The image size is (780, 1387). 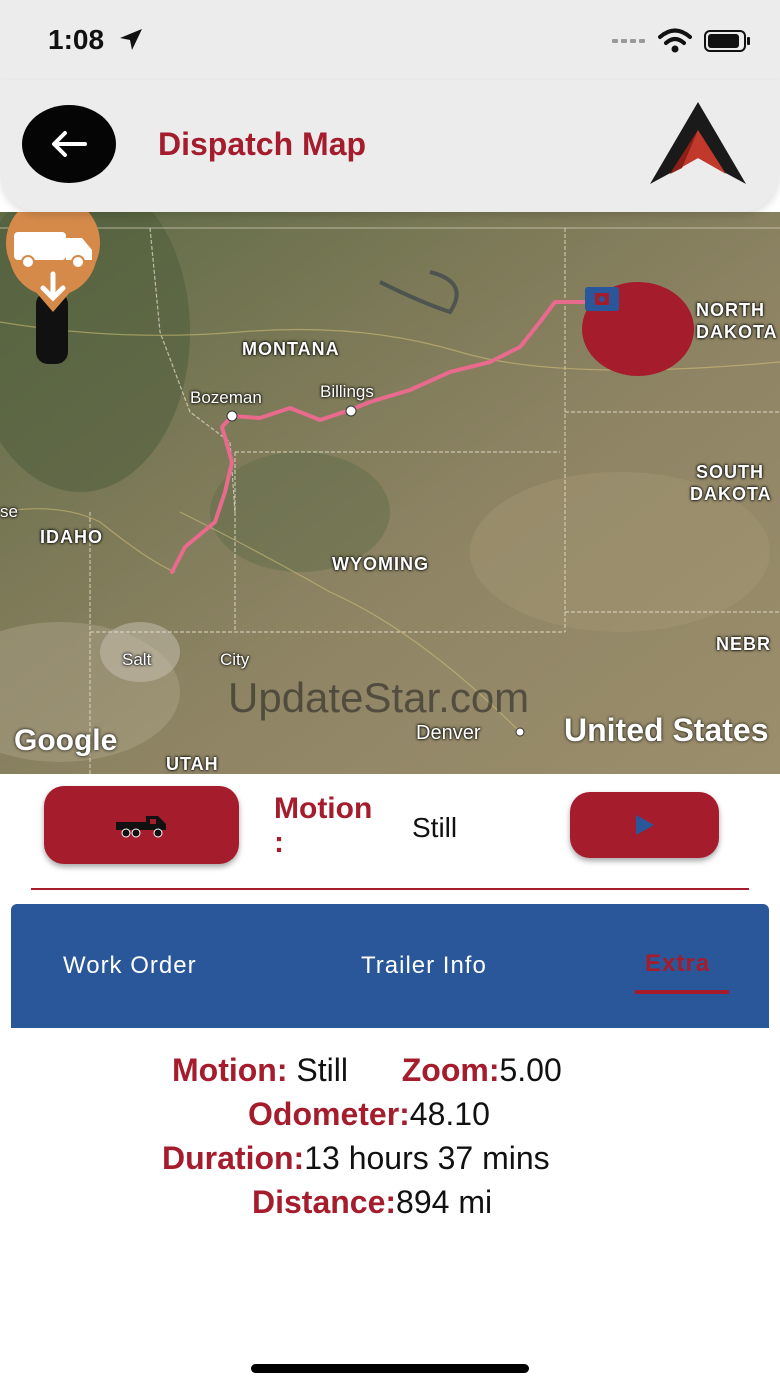 I want to click on motion-label: Motion :, so click(x=323, y=826).